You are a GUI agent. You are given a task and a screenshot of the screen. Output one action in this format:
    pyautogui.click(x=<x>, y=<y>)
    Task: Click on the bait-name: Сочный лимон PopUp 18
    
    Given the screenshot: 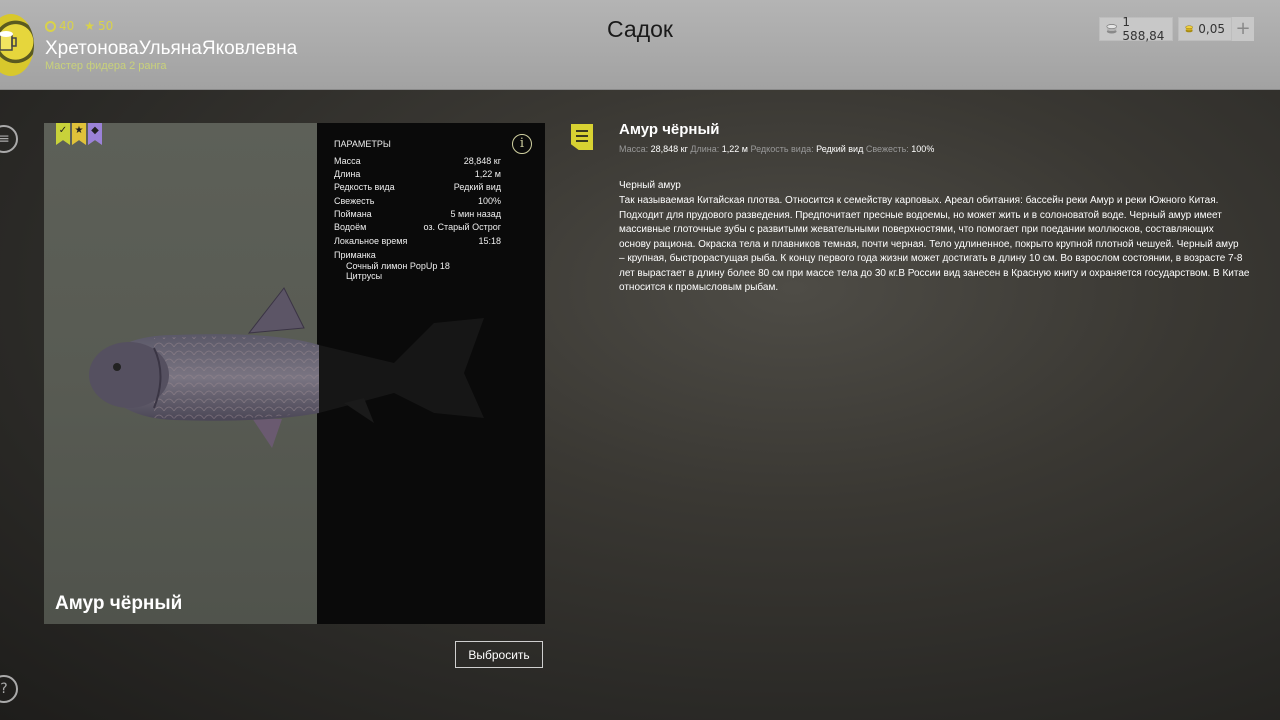 What is the action you would take?
    pyautogui.click(x=398, y=266)
    